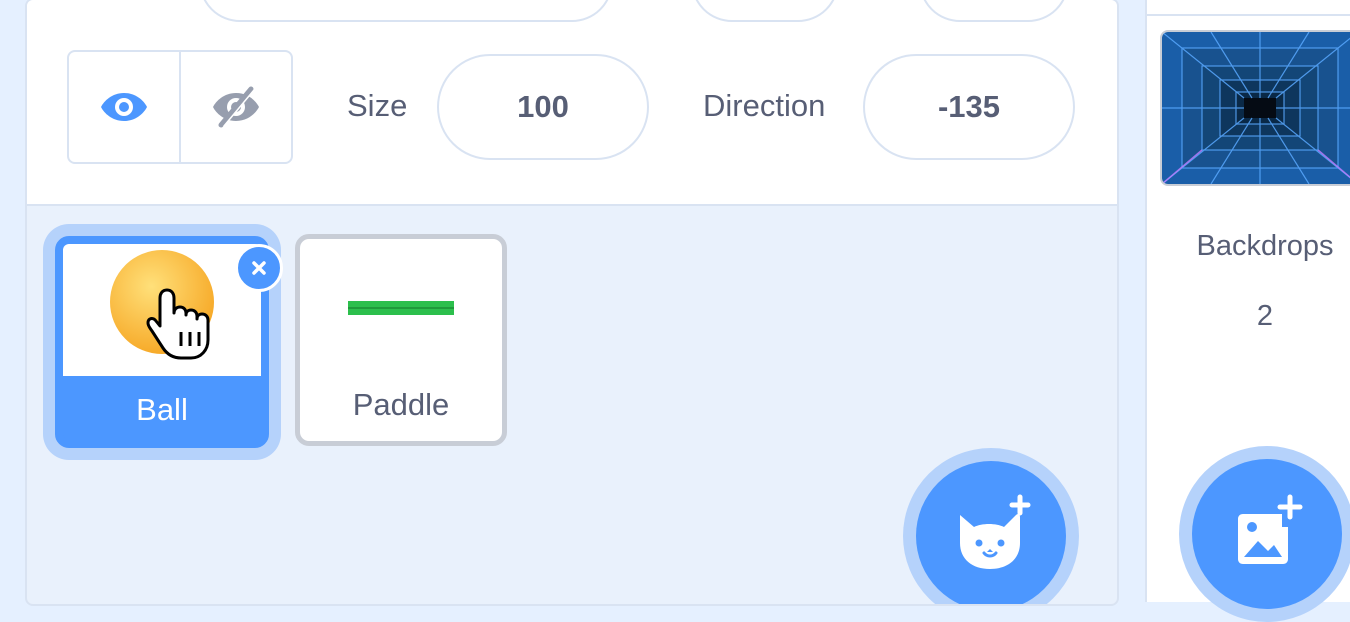 The width and height of the screenshot is (1350, 622). I want to click on hide-sprite-button, so click(236, 107).